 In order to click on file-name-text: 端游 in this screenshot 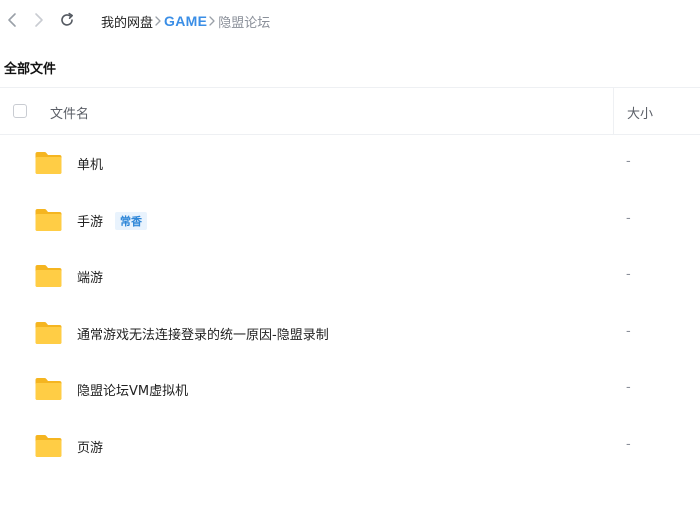, I will do `click(90, 278)`.